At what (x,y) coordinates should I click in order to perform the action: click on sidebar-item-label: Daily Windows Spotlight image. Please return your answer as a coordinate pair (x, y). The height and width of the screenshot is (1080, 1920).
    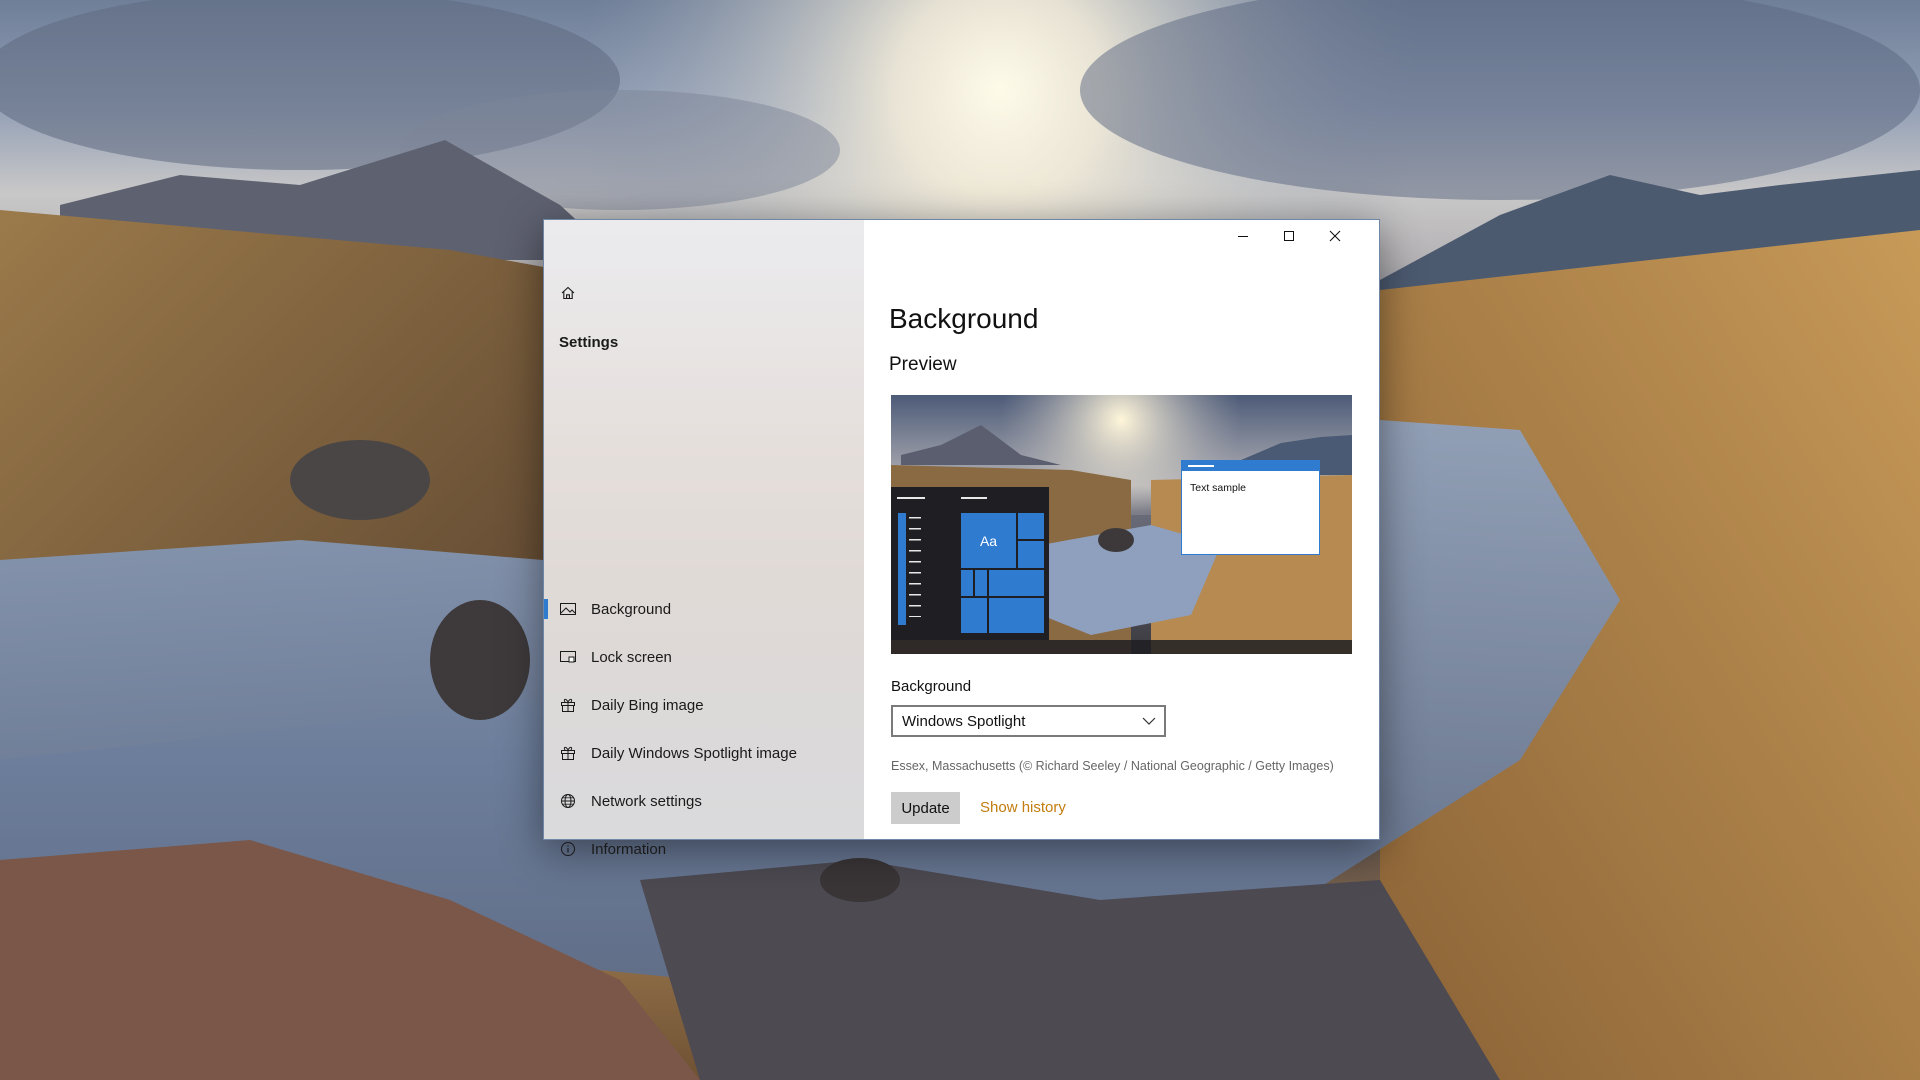
    Looking at the image, I should click on (694, 753).